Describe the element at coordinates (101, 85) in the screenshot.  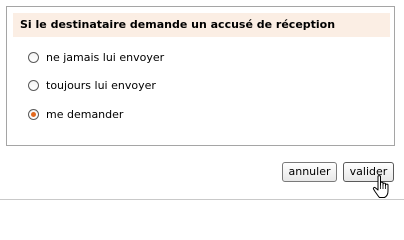
I see `option-label: toujours lui envoyer` at that location.